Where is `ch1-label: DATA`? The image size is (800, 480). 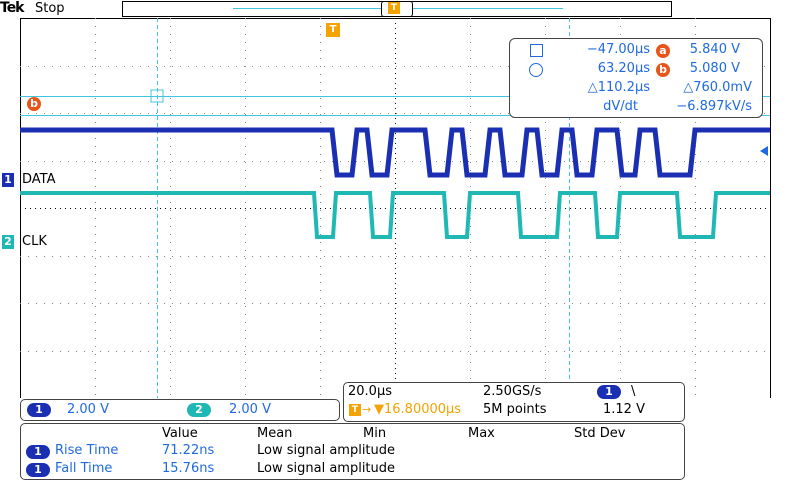
ch1-label: DATA is located at coordinates (39, 179).